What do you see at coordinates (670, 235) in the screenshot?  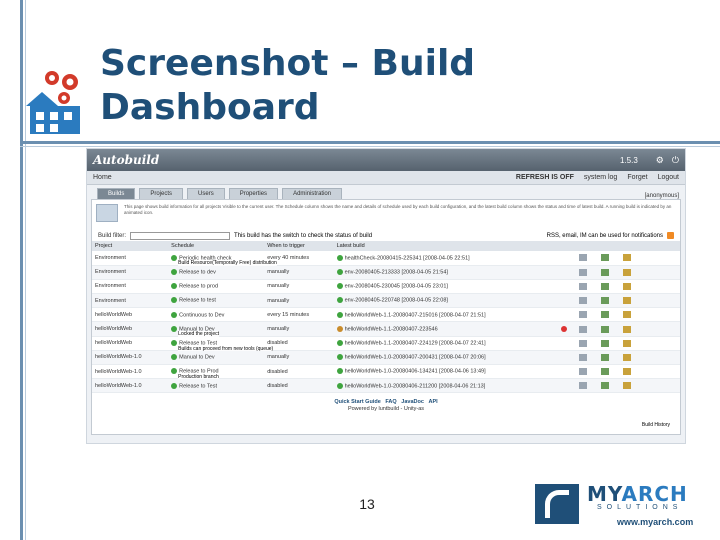 I see `rss-icon` at bounding box center [670, 235].